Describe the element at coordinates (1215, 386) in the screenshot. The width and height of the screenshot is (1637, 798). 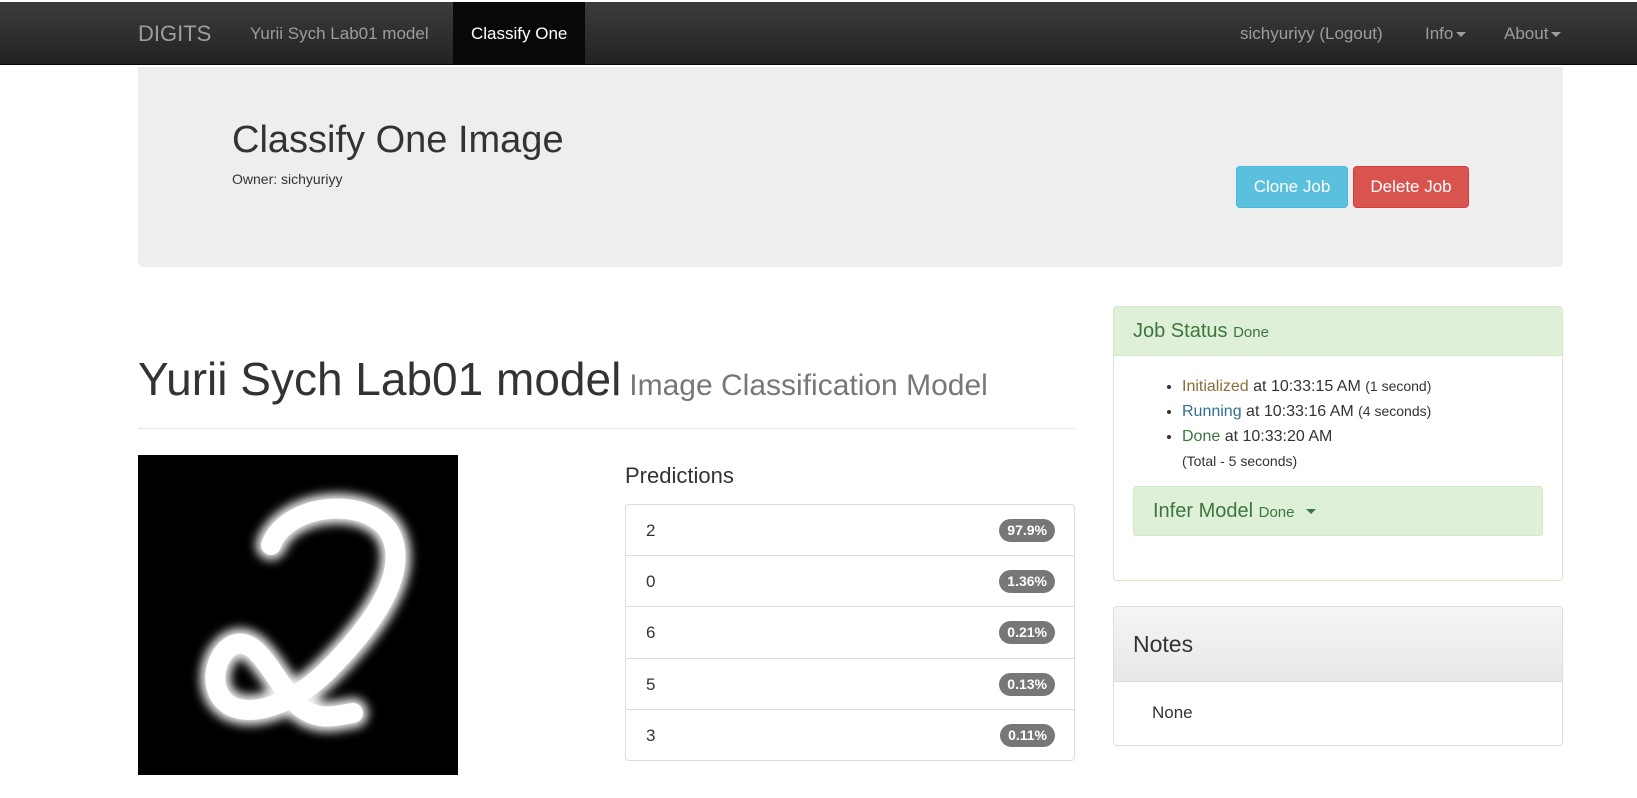
I see `status-name: Initialized` at that location.